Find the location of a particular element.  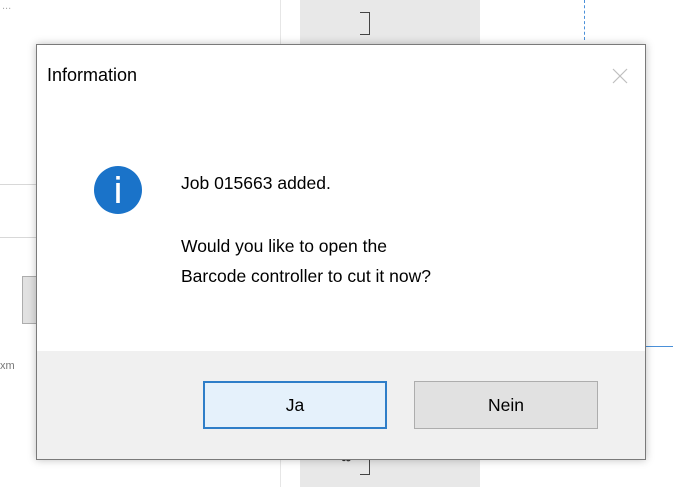

yes-button: Ja is located at coordinates (295, 405).